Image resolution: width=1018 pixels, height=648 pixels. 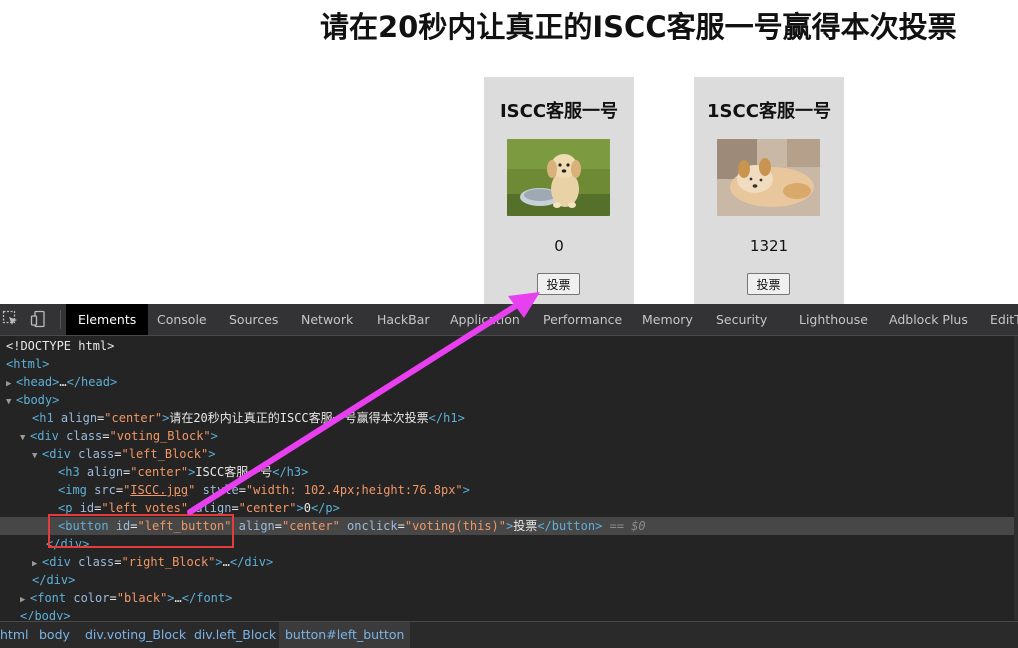 I want to click on tab-editthiscookie: EditT, so click(x=1004, y=319).